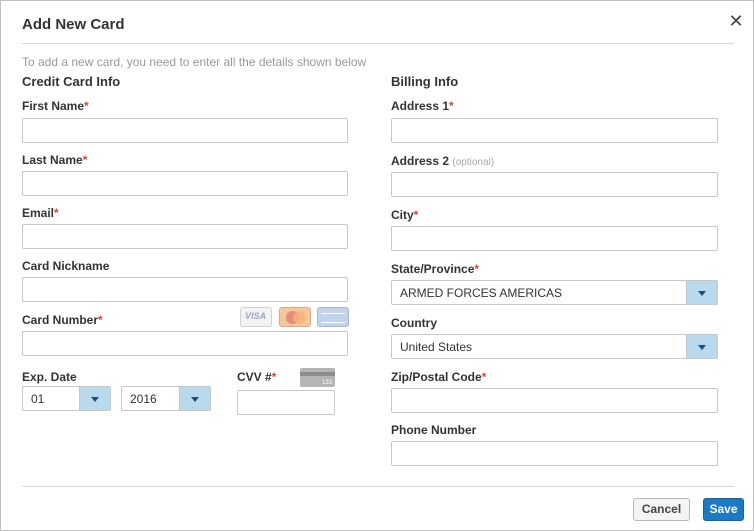  What do you see at coordinates (73, 24) in the screenshot?
I see `dialog-title: Add New Card` at bounding box center [73, 24].